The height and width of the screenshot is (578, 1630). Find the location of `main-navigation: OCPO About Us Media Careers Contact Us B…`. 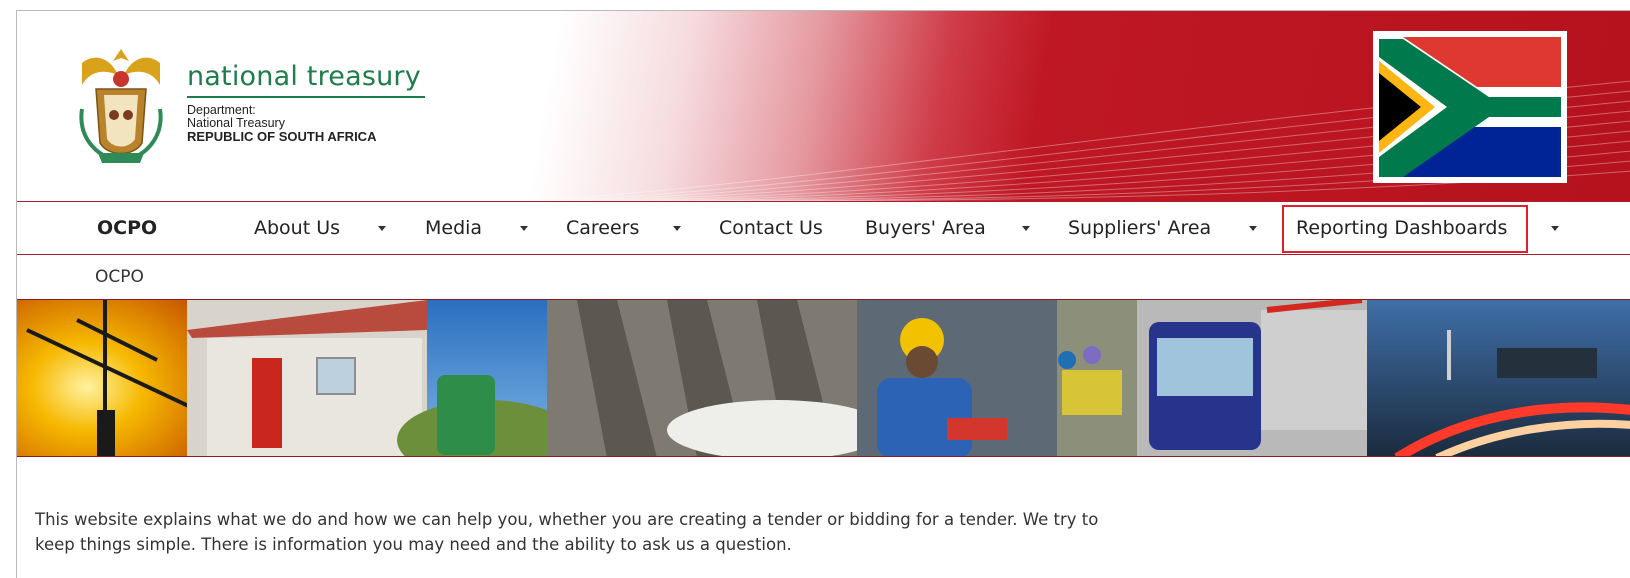

main-navigation: OCPO About Us Media Careers Contact Us B… is located at coordinates (823, 228).